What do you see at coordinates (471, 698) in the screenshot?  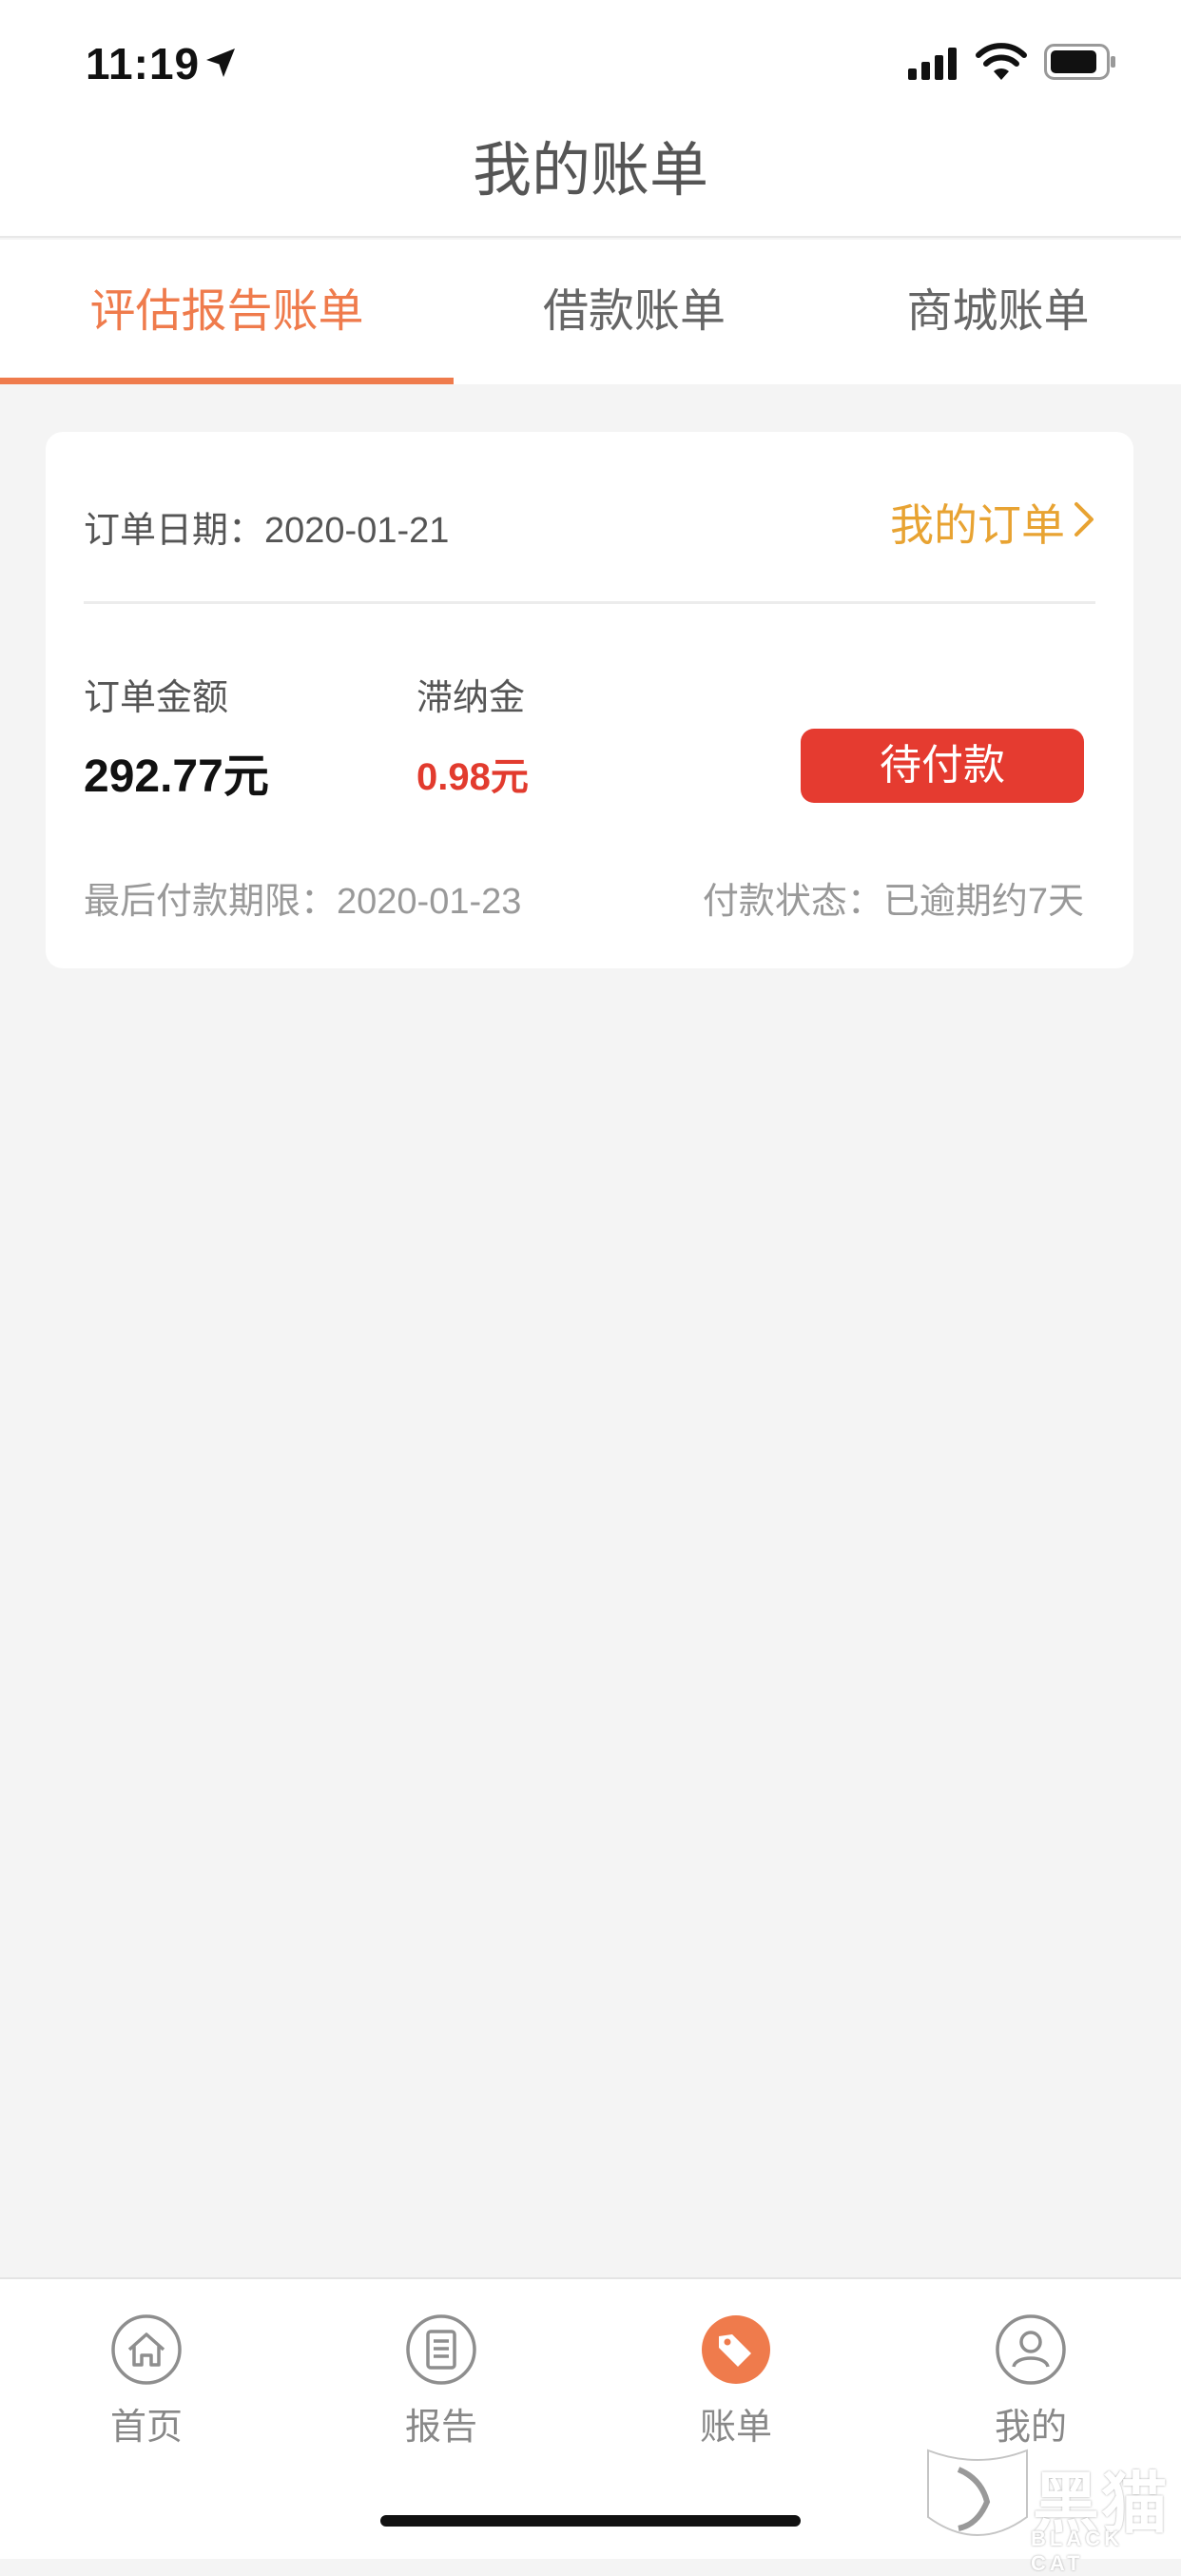 I see `late-fee-label: 滞纳金` at bounding box center [471, 698].